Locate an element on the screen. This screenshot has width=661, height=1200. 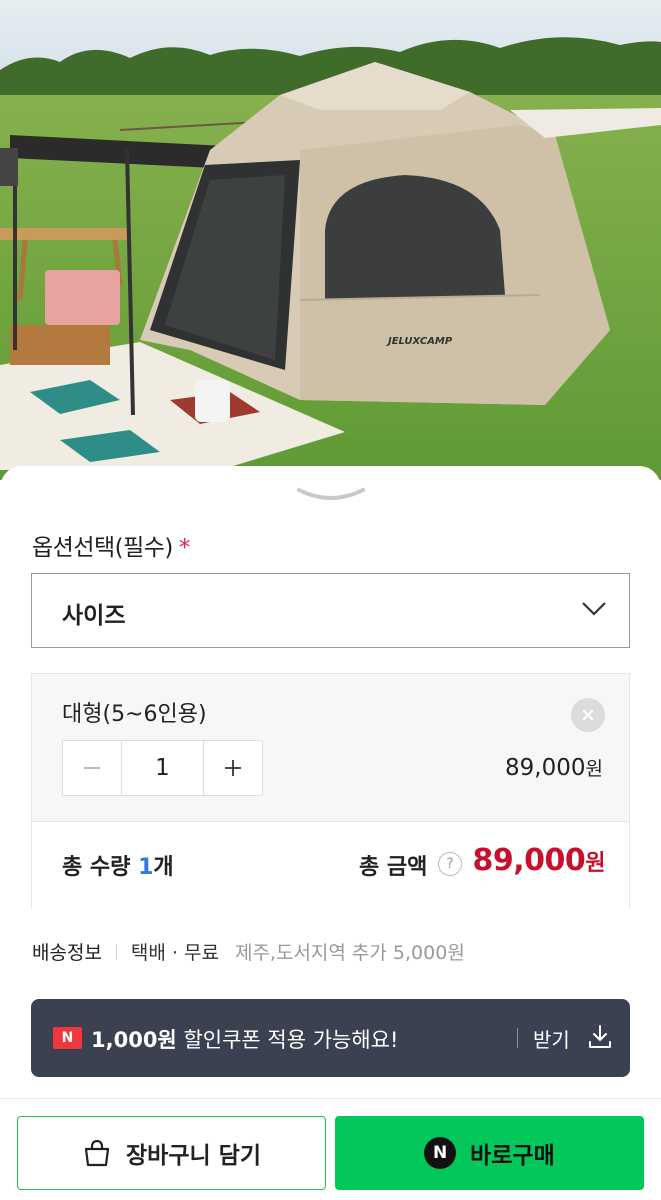
plus-icon is located at coordinates (233, 768).